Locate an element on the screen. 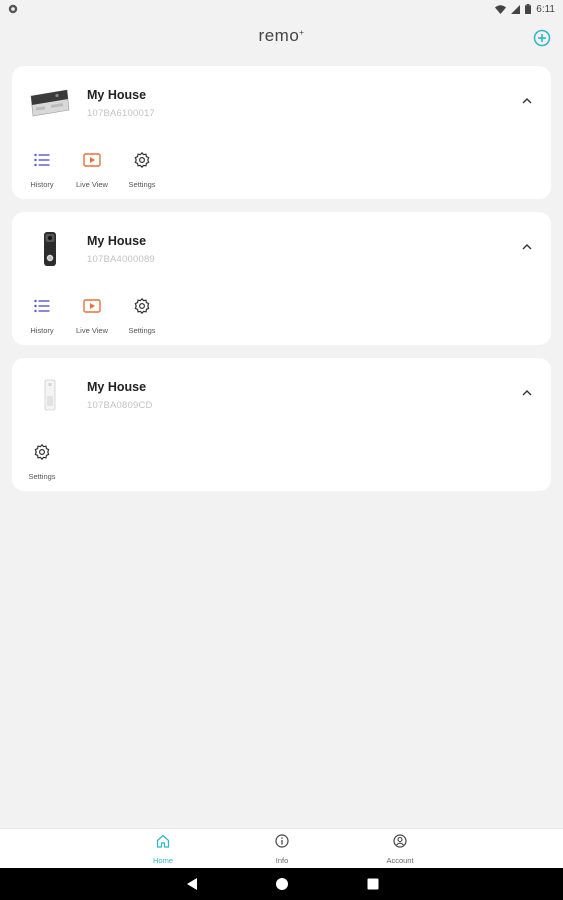  back-icon is located at coordinates (192, 884).